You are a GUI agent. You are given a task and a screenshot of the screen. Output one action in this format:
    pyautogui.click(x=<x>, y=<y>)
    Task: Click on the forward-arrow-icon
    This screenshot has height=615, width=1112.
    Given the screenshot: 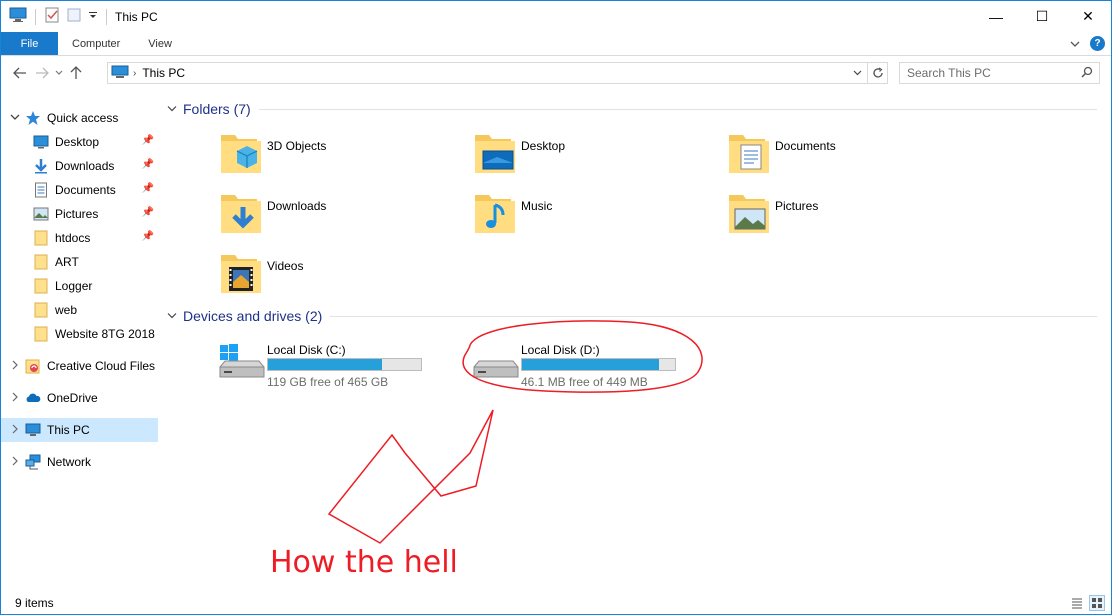 What is the action you would take?
    pyautogui.click(x=42, y=73)
    